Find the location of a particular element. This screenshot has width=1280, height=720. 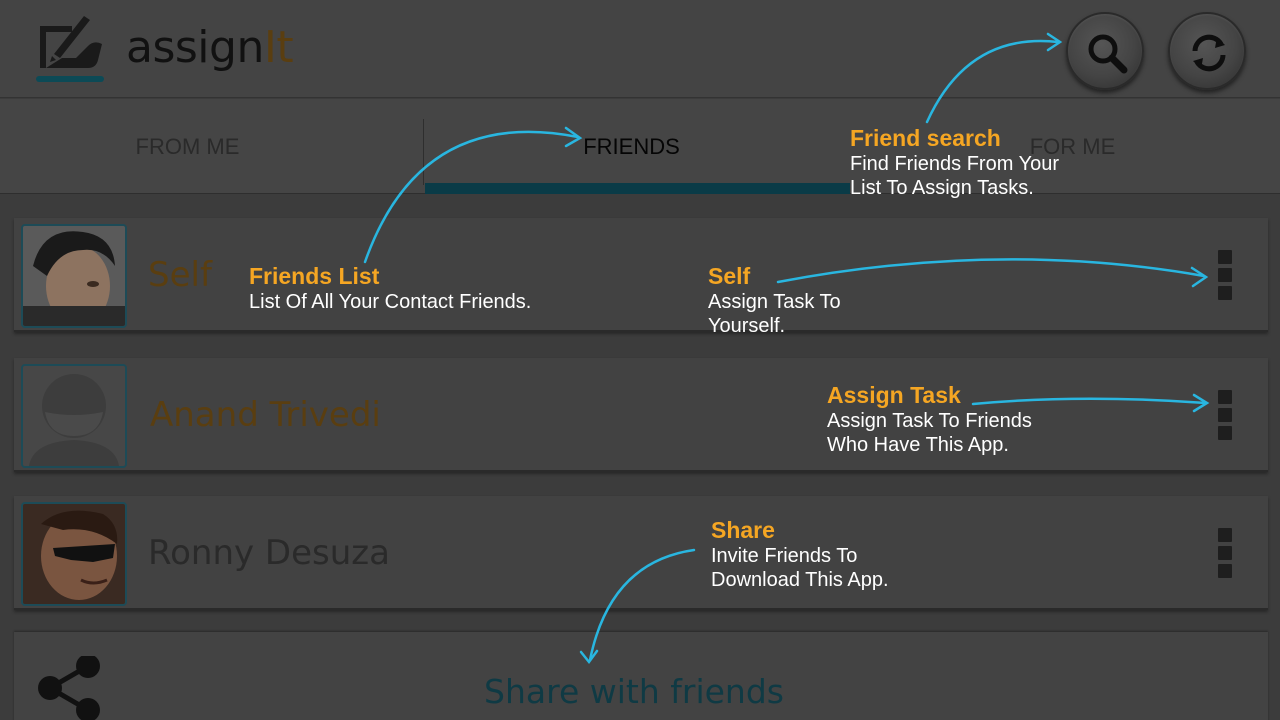

action-bar: assignIt is located at coordinates (640, 49).